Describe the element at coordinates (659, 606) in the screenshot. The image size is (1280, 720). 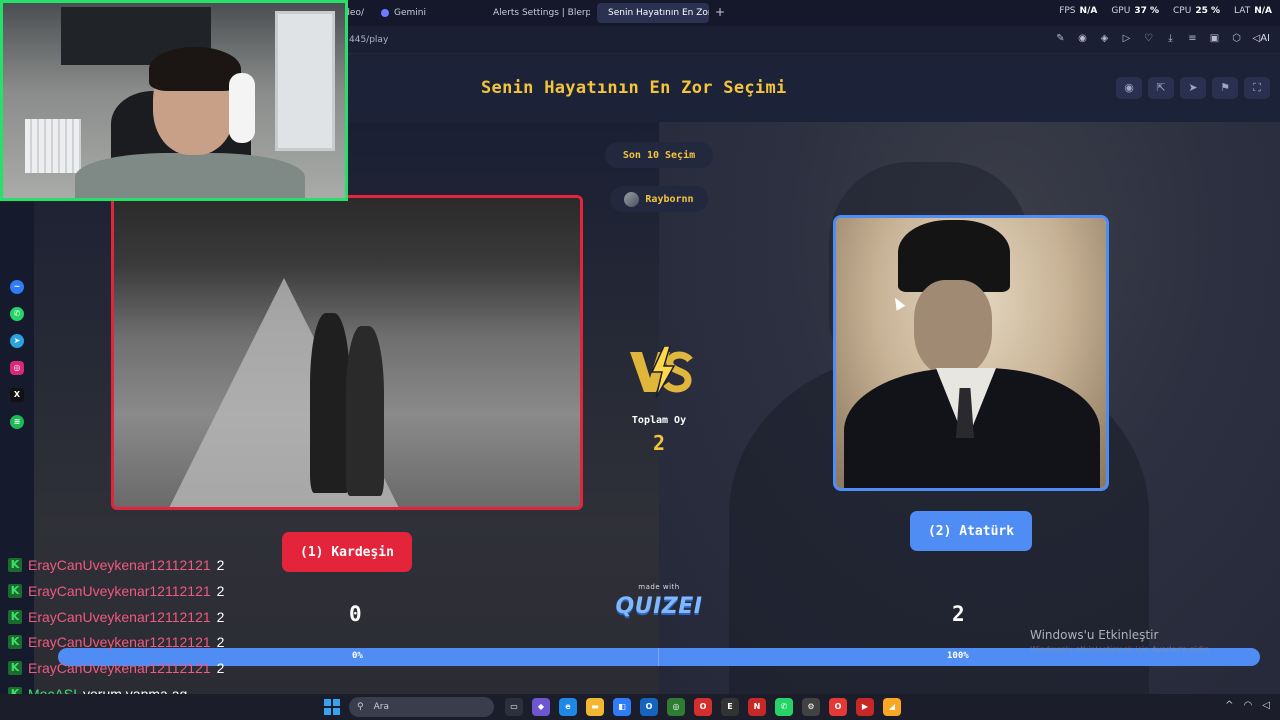
I see `quizei-logo: QUIZEI` at that location.